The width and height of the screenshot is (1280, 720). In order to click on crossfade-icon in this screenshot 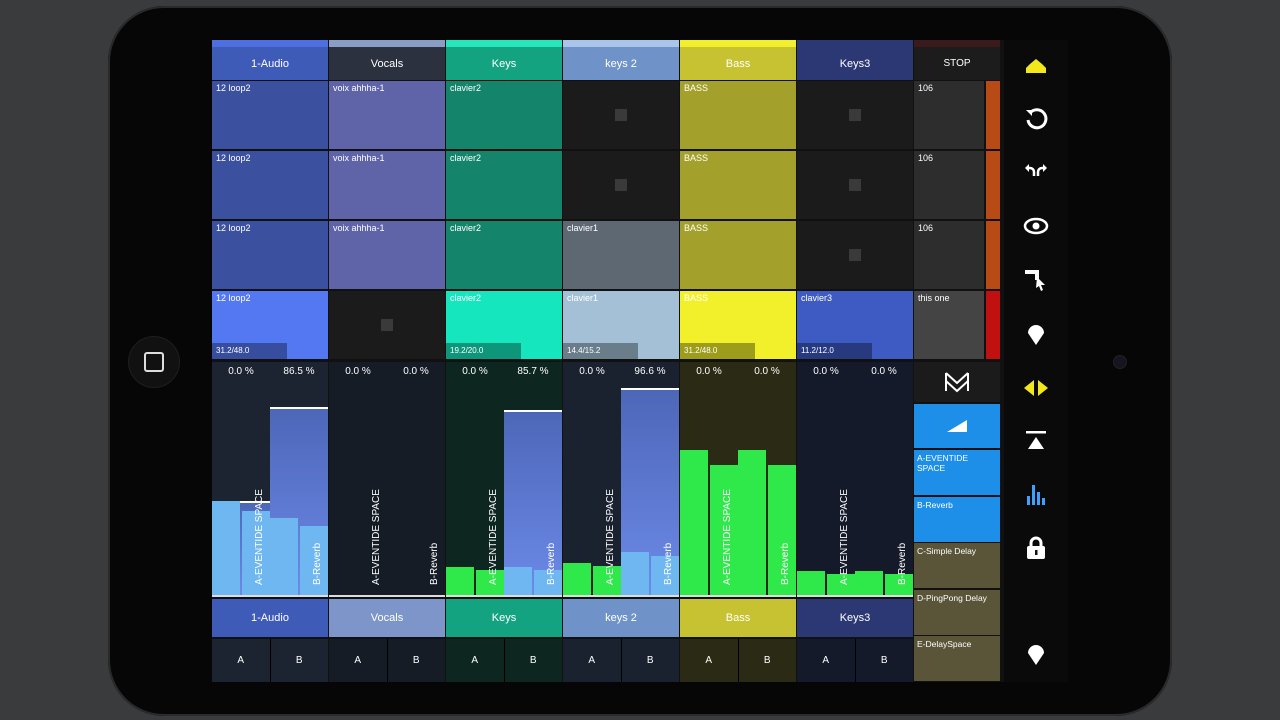, I will do `click(1036, 440)`.